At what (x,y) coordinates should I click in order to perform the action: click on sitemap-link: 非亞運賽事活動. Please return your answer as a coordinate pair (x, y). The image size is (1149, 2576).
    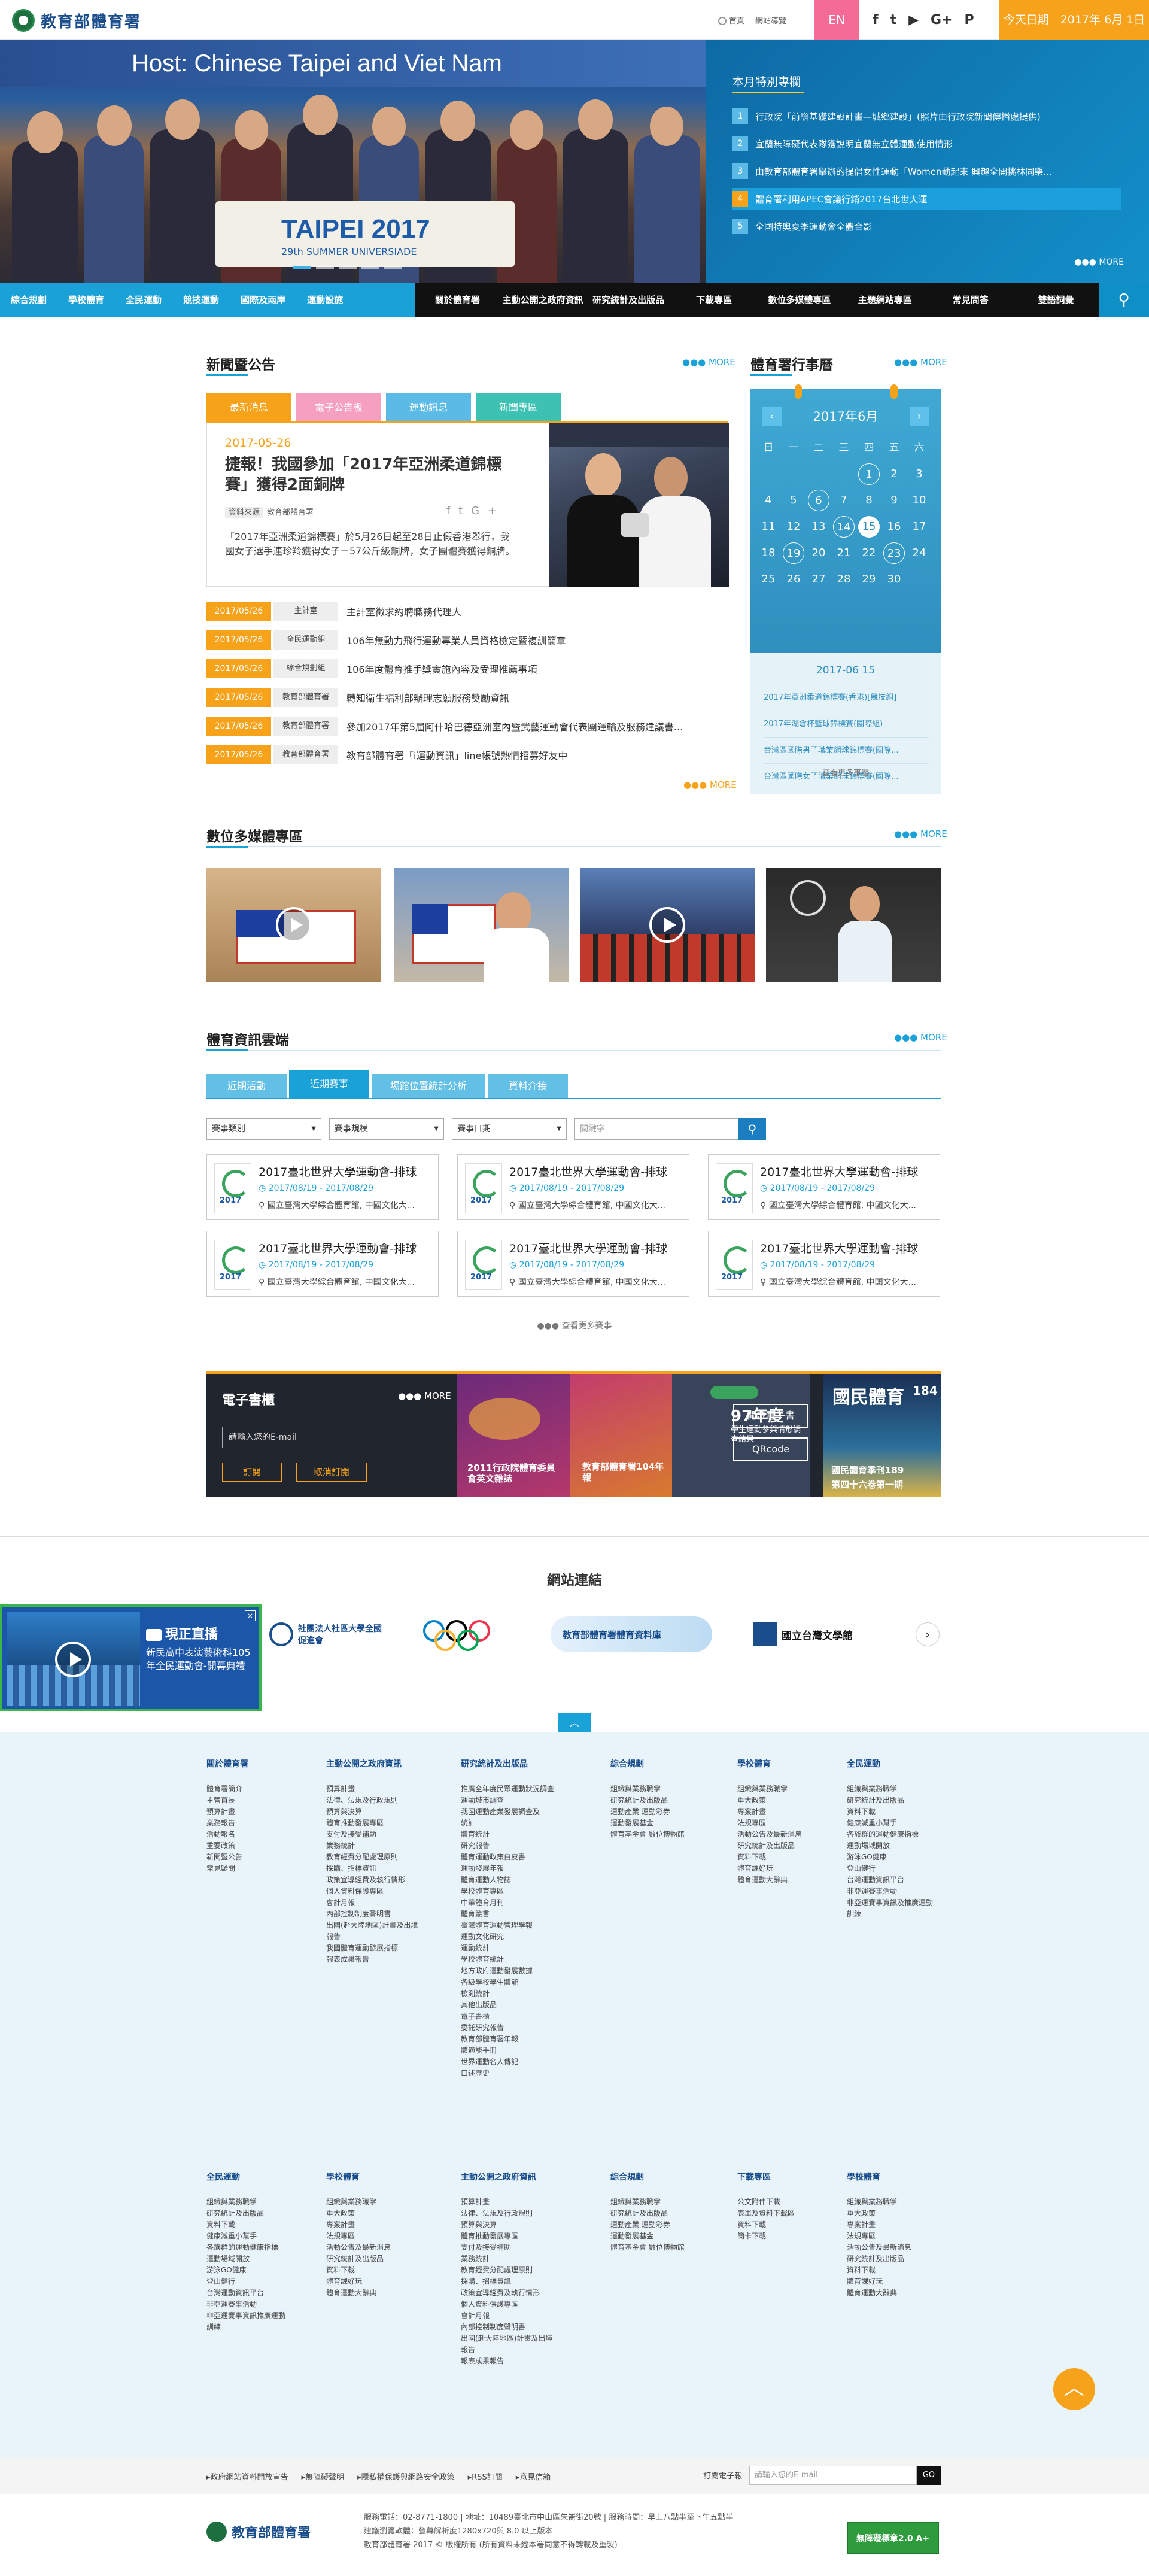
    Looking at the image, I should click on (257, 2304).